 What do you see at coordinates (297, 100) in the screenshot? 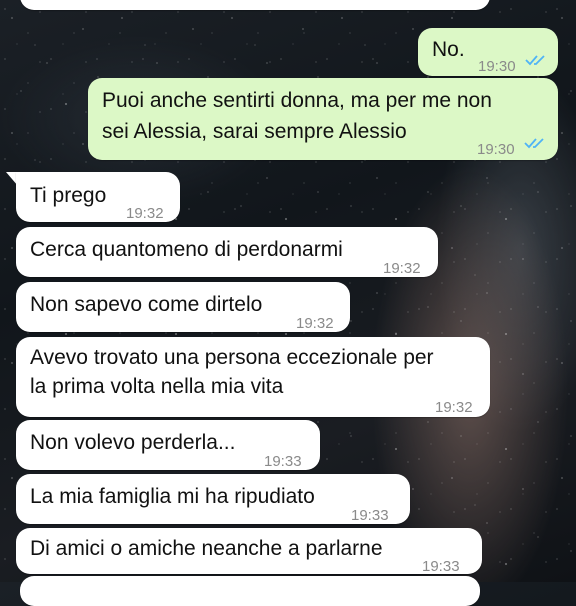
I see `message-text-line: Puoi anche sentirti donna, ma per me non` at bounding box center [297, 100].